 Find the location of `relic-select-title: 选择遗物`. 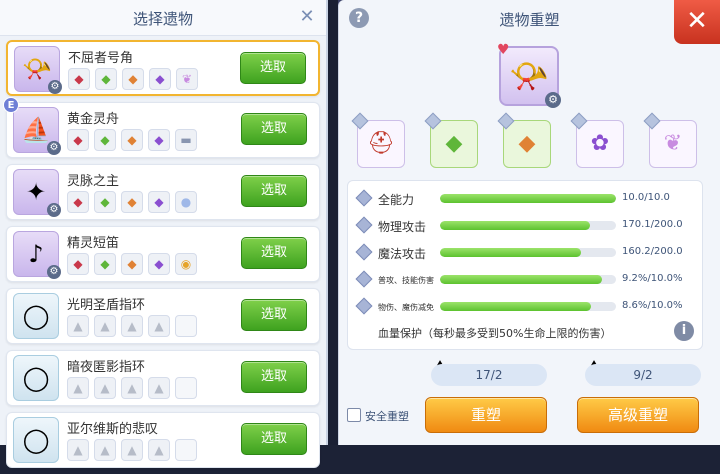

relic-select-title: 选择遗物 is located at coordinates (162, 19).